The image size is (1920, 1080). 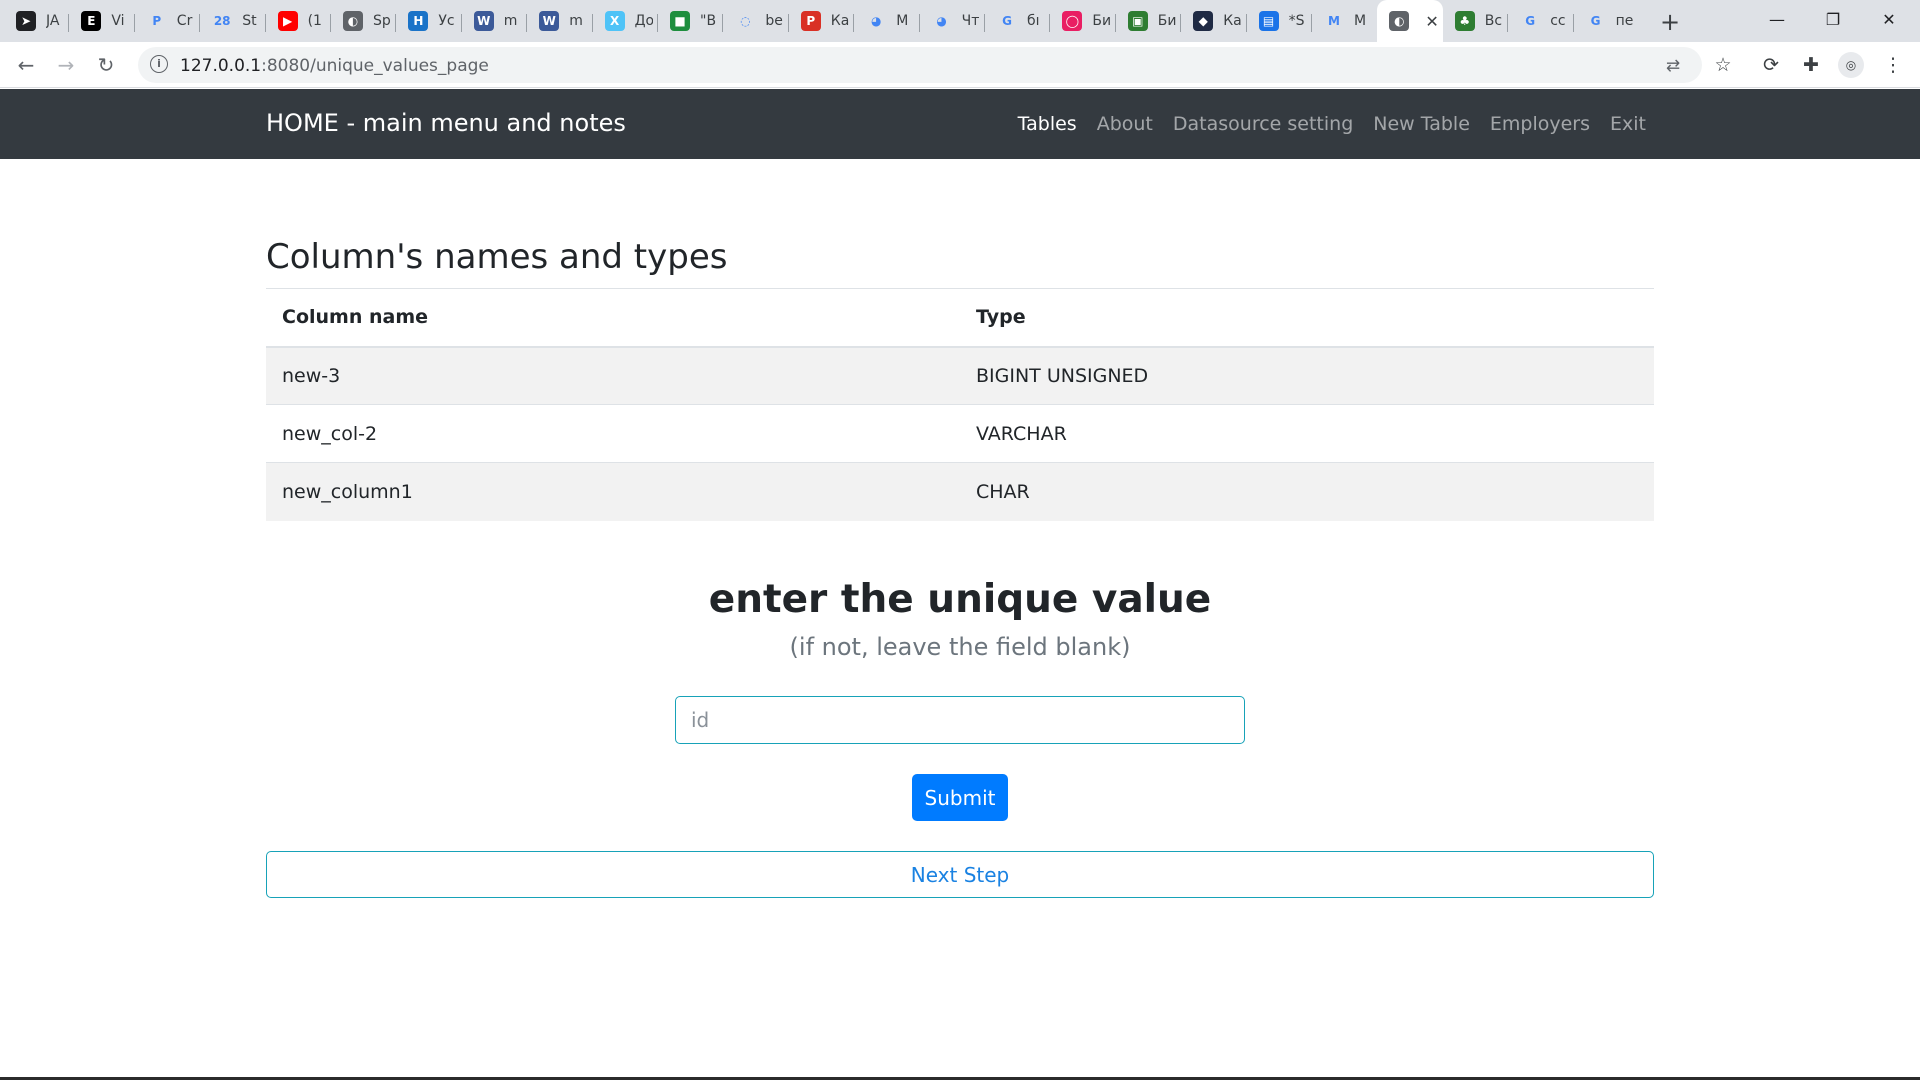 I want to click on browser-tab-label: cc, so click(x=1558, y=21).